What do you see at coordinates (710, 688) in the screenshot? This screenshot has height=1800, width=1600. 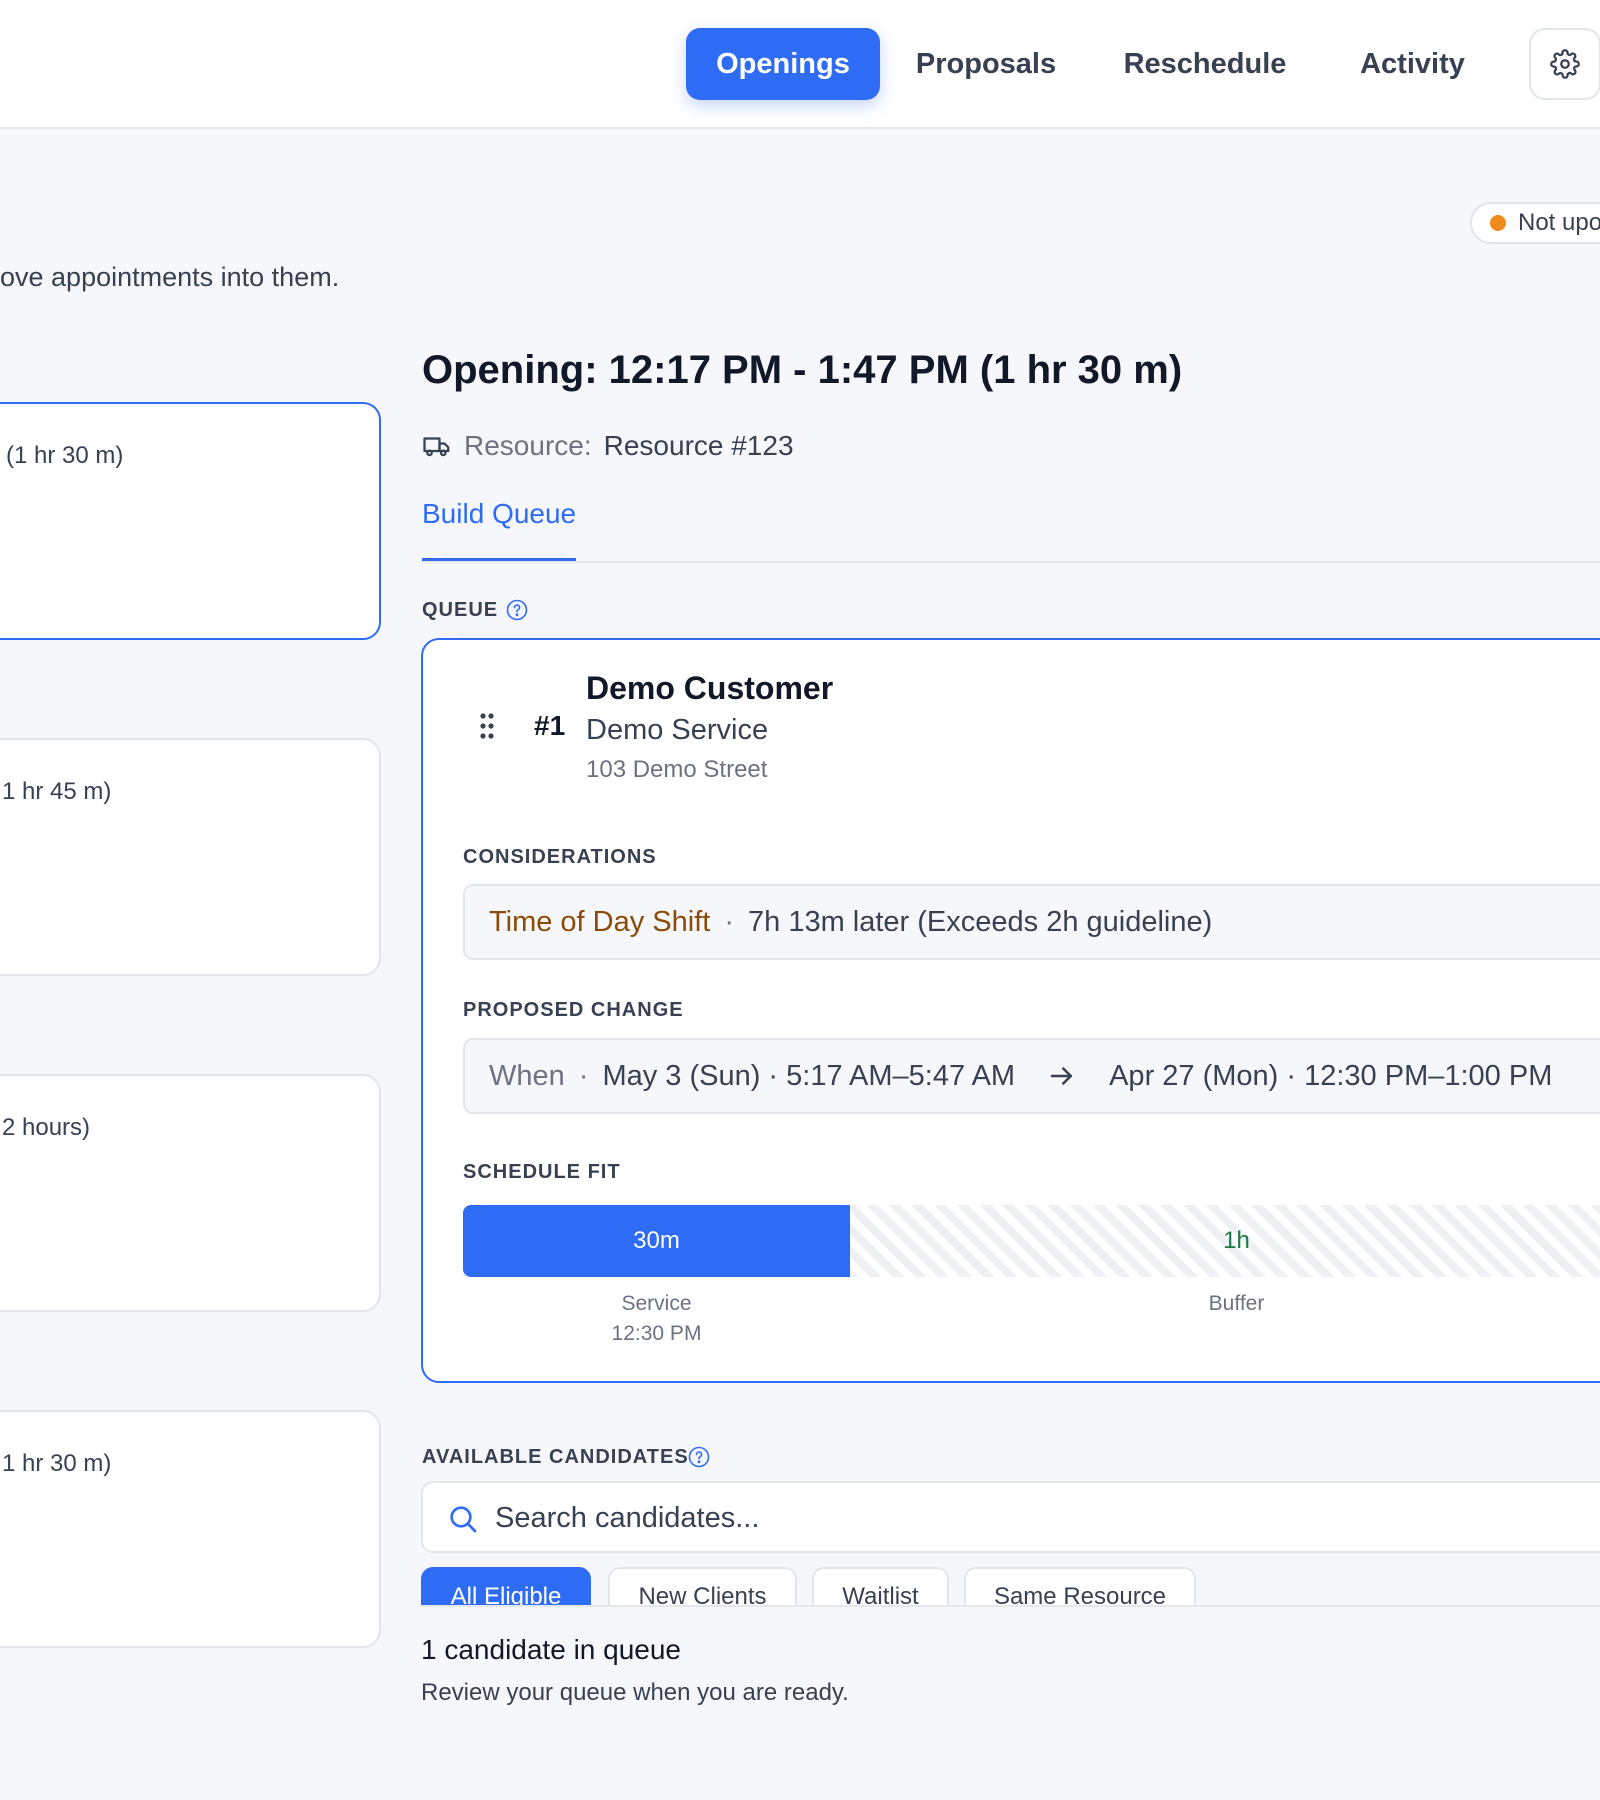 I see `customer-name: Demo Customer` at bounding box center [710, 688].